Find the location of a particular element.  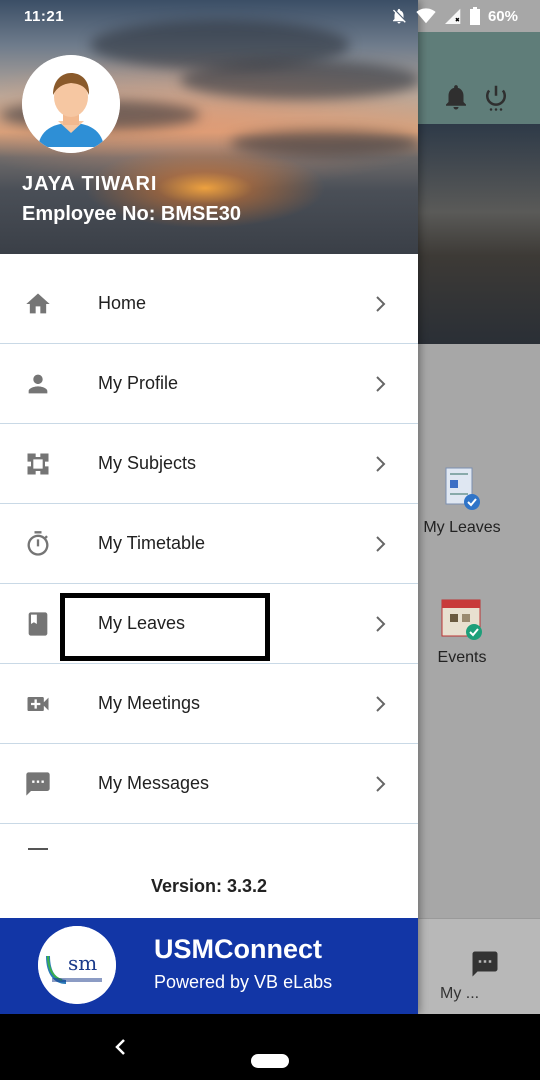

menu-item-my-subjects: My Subjects is located at coordinates (209, 464).